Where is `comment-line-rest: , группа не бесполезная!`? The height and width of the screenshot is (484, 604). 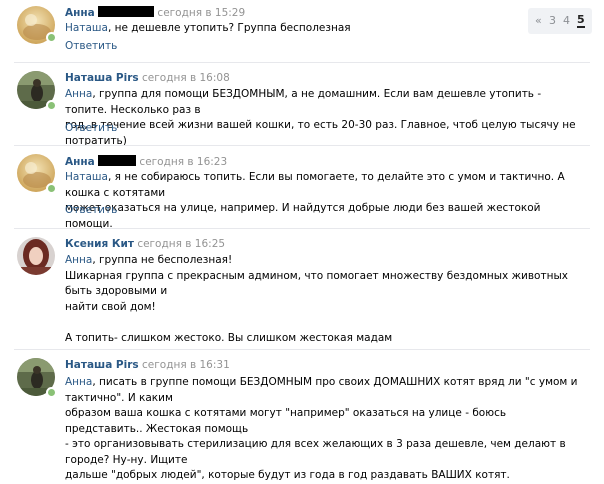 comment-line-rest: , группа не бесполезная! is located at coordinates (162, 260).